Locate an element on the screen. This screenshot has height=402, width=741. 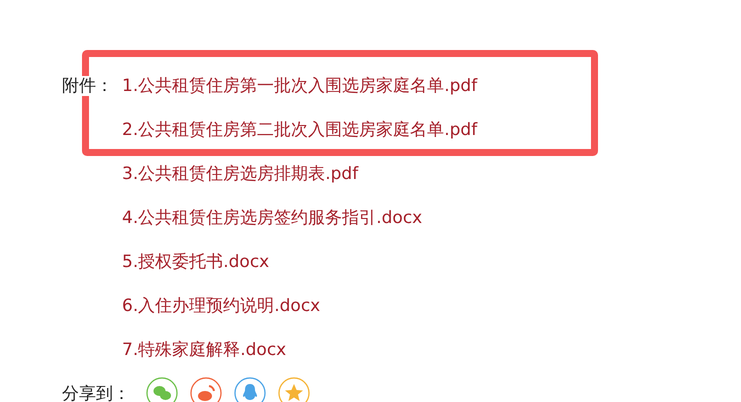
attachment-link: 4.公共租赁住房选房签约服务指引.docx is located at coordinates (272, 217).